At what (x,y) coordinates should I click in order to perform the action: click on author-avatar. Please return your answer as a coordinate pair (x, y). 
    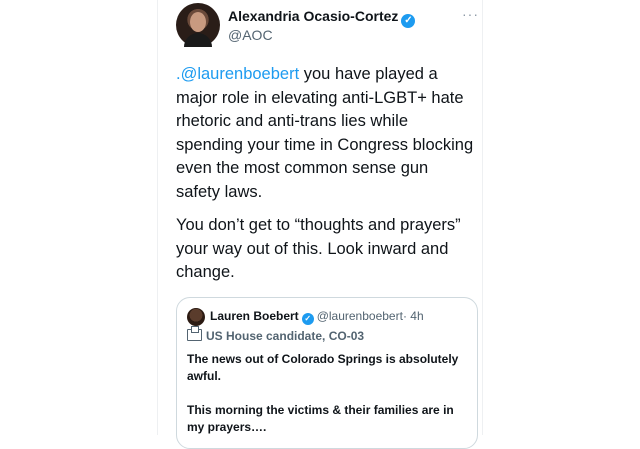
    Looking at the image, I should click on (198, 25).